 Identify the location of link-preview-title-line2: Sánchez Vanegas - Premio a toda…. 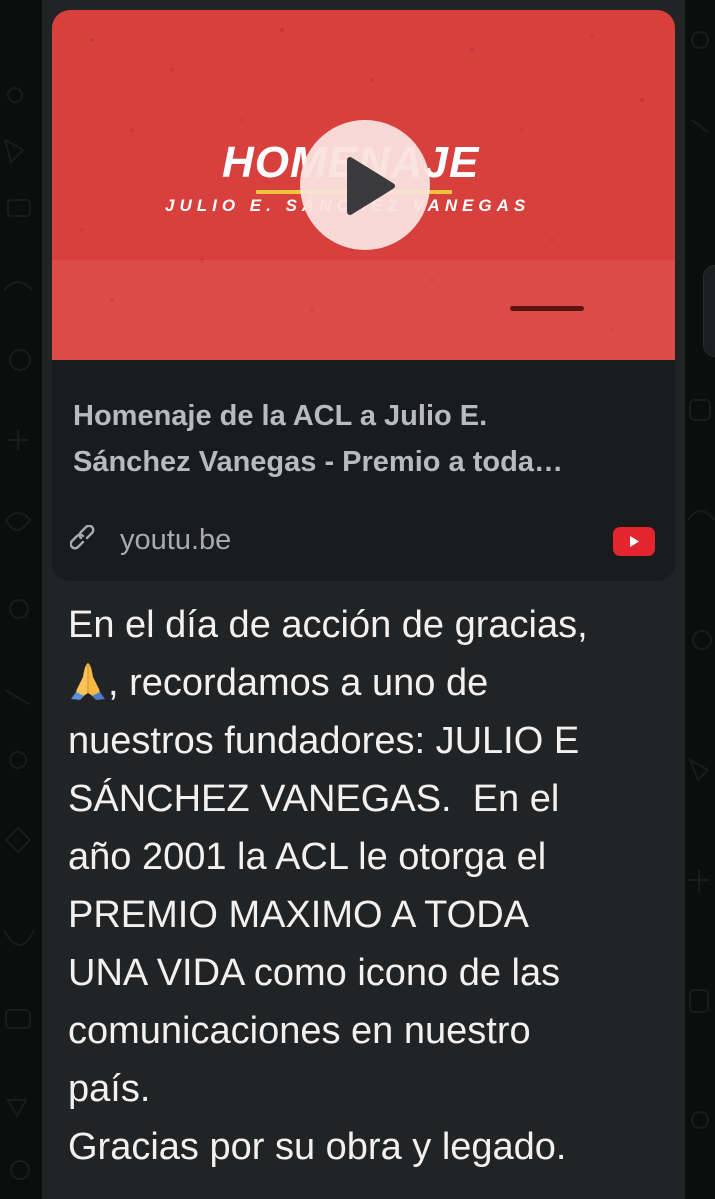
(318, 462).